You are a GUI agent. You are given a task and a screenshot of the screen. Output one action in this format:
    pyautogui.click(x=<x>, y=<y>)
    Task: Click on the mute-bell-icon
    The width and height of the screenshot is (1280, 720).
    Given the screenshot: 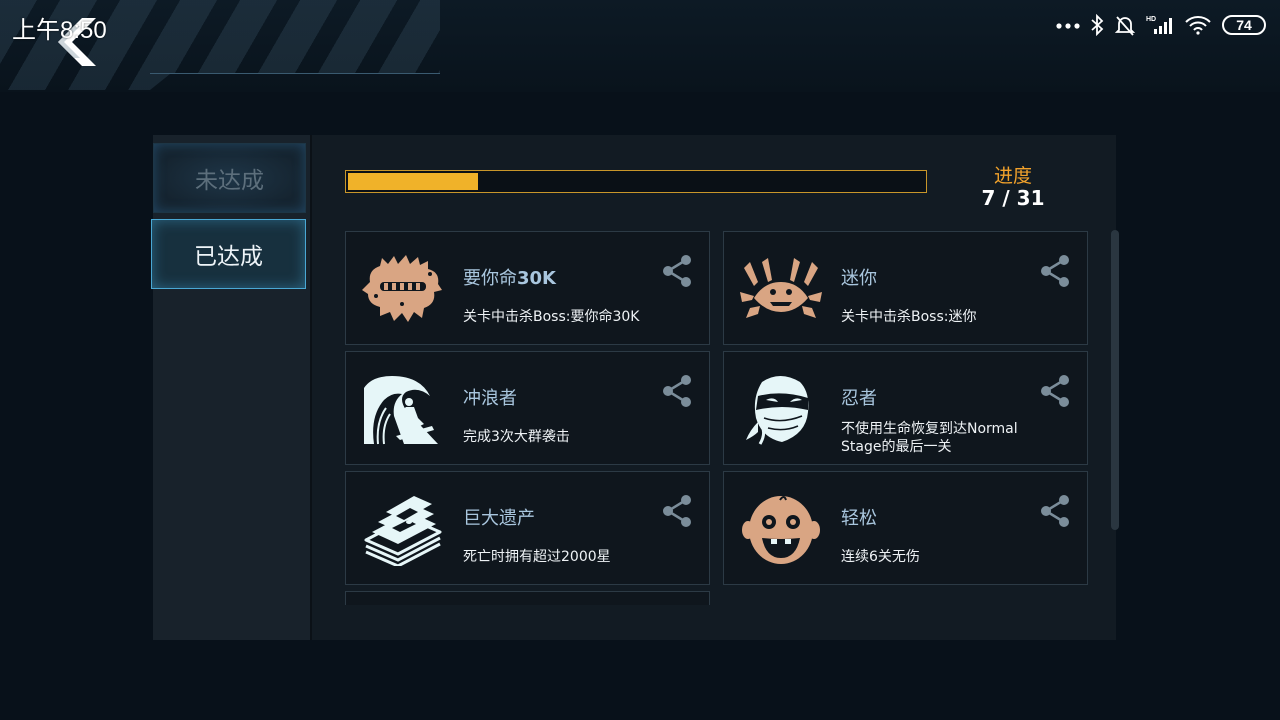 What is the action you would take?
    pyautogui.click(x=1125, y=26)
    